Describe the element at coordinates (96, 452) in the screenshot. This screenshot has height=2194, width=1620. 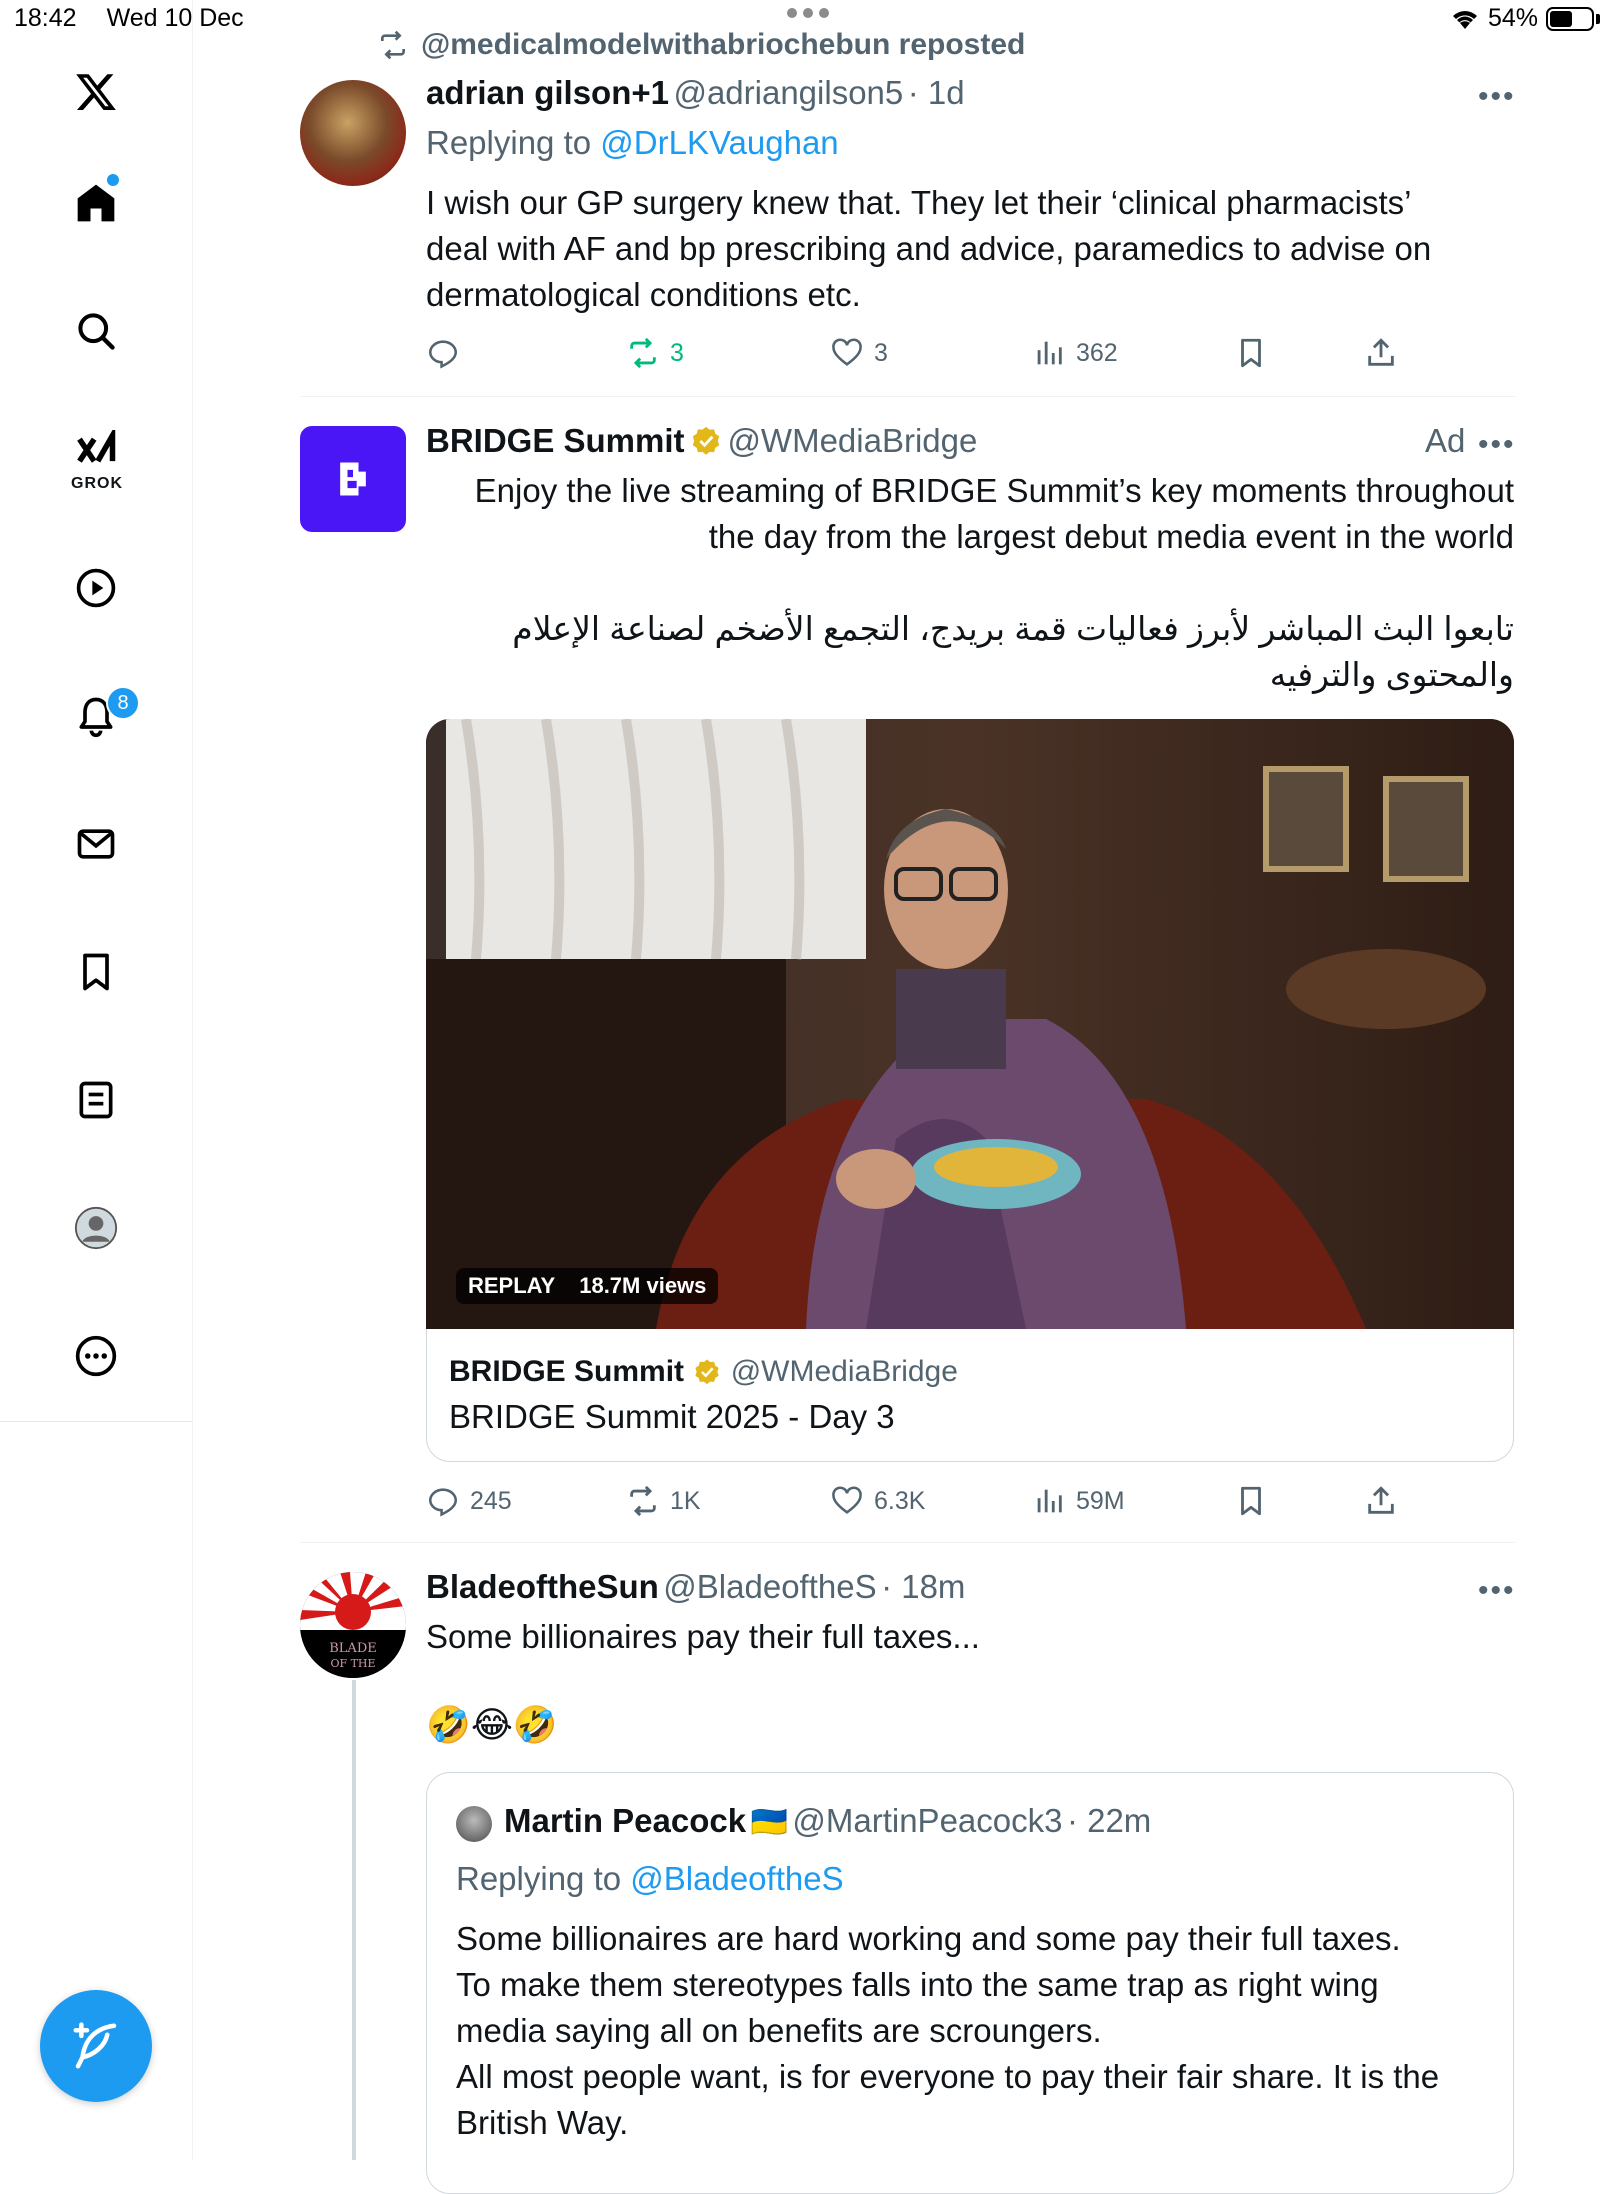
I see `grok-icon` at that location.